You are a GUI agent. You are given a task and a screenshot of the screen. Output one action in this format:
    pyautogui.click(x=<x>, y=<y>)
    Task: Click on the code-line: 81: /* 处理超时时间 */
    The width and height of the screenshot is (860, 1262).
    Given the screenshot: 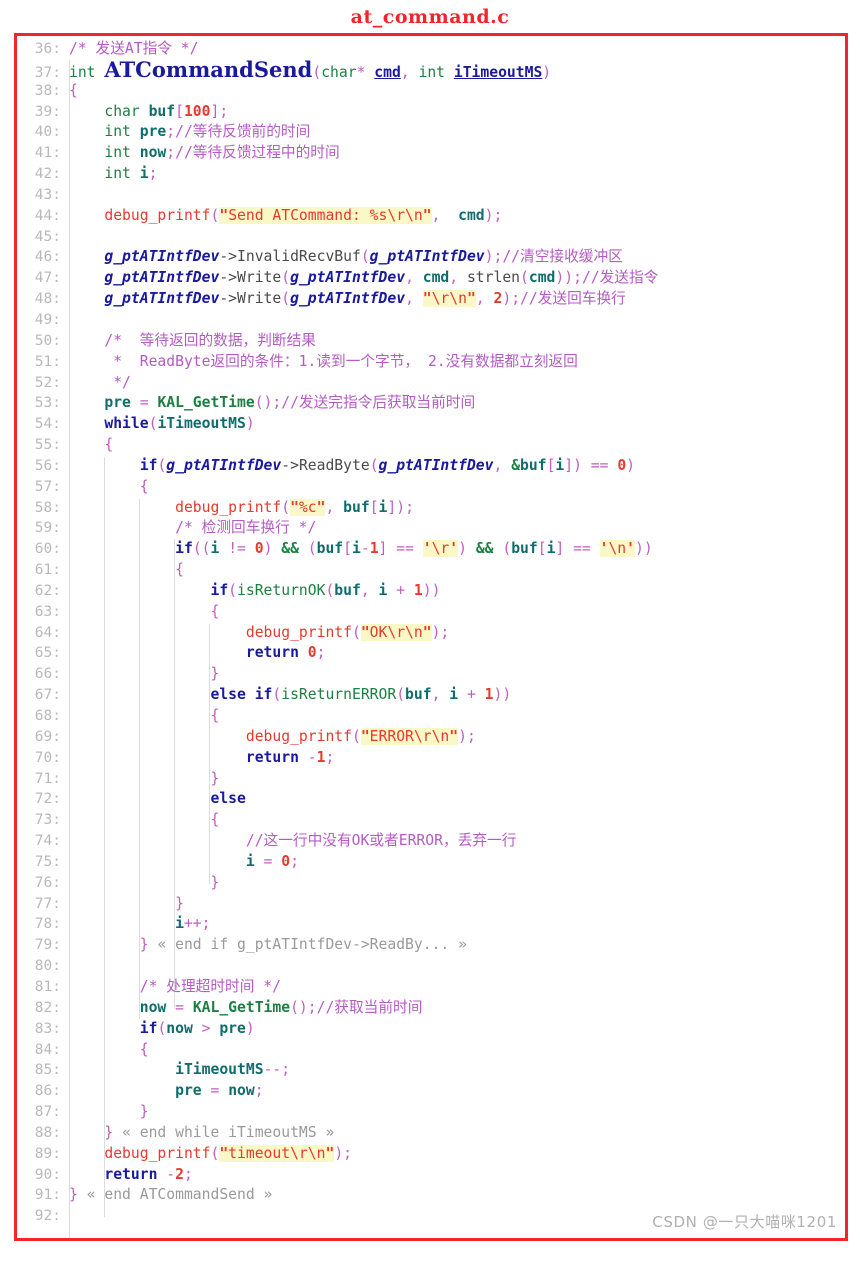 What is the action you would take?
    pyautogui.click(x=431, y=987)
    